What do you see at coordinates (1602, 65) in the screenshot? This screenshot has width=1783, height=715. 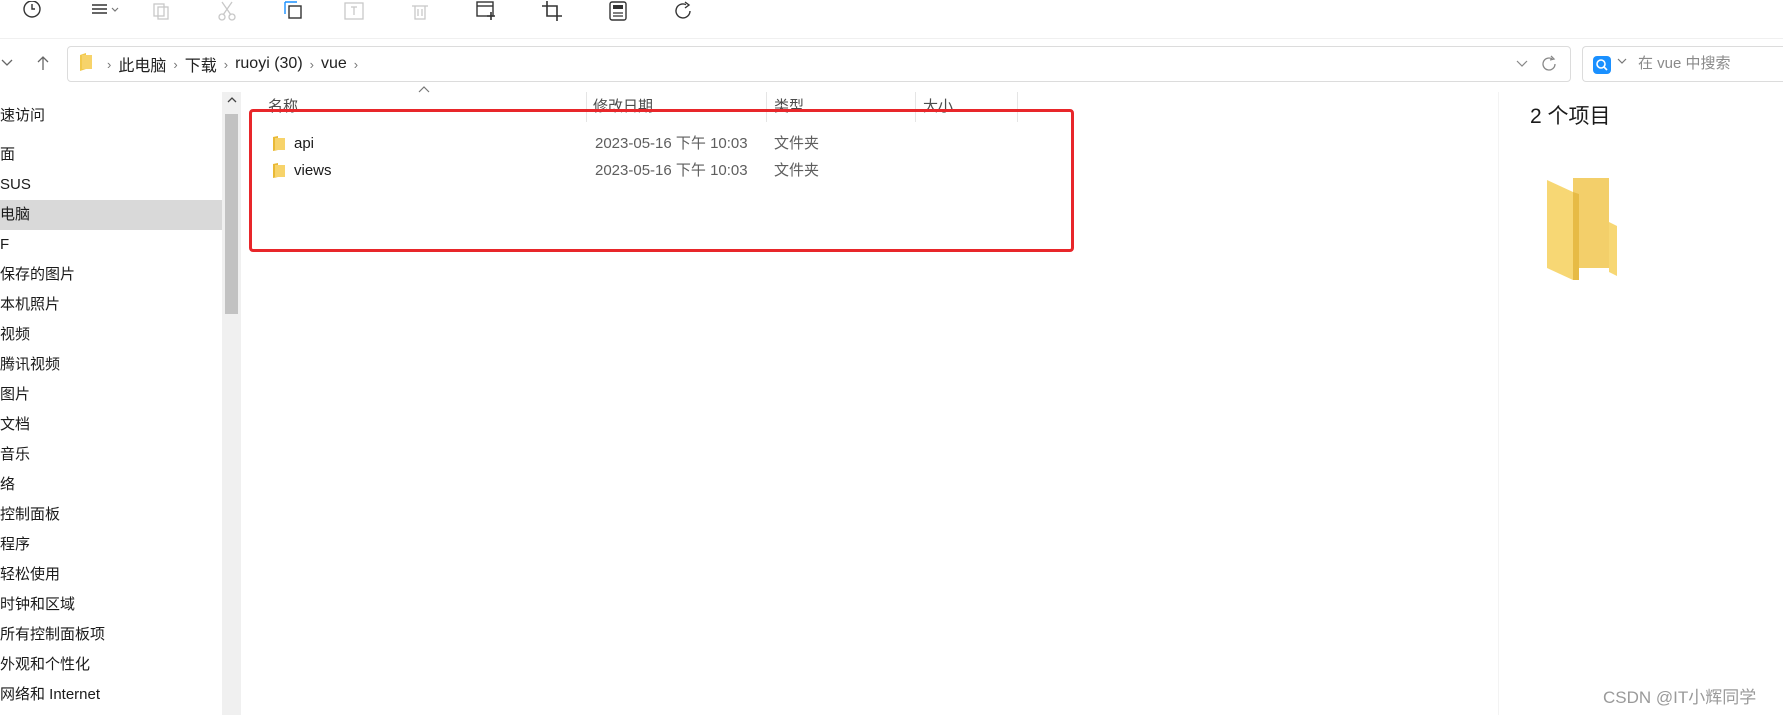 I see `search-icon` at bounding box center [1602, 65].